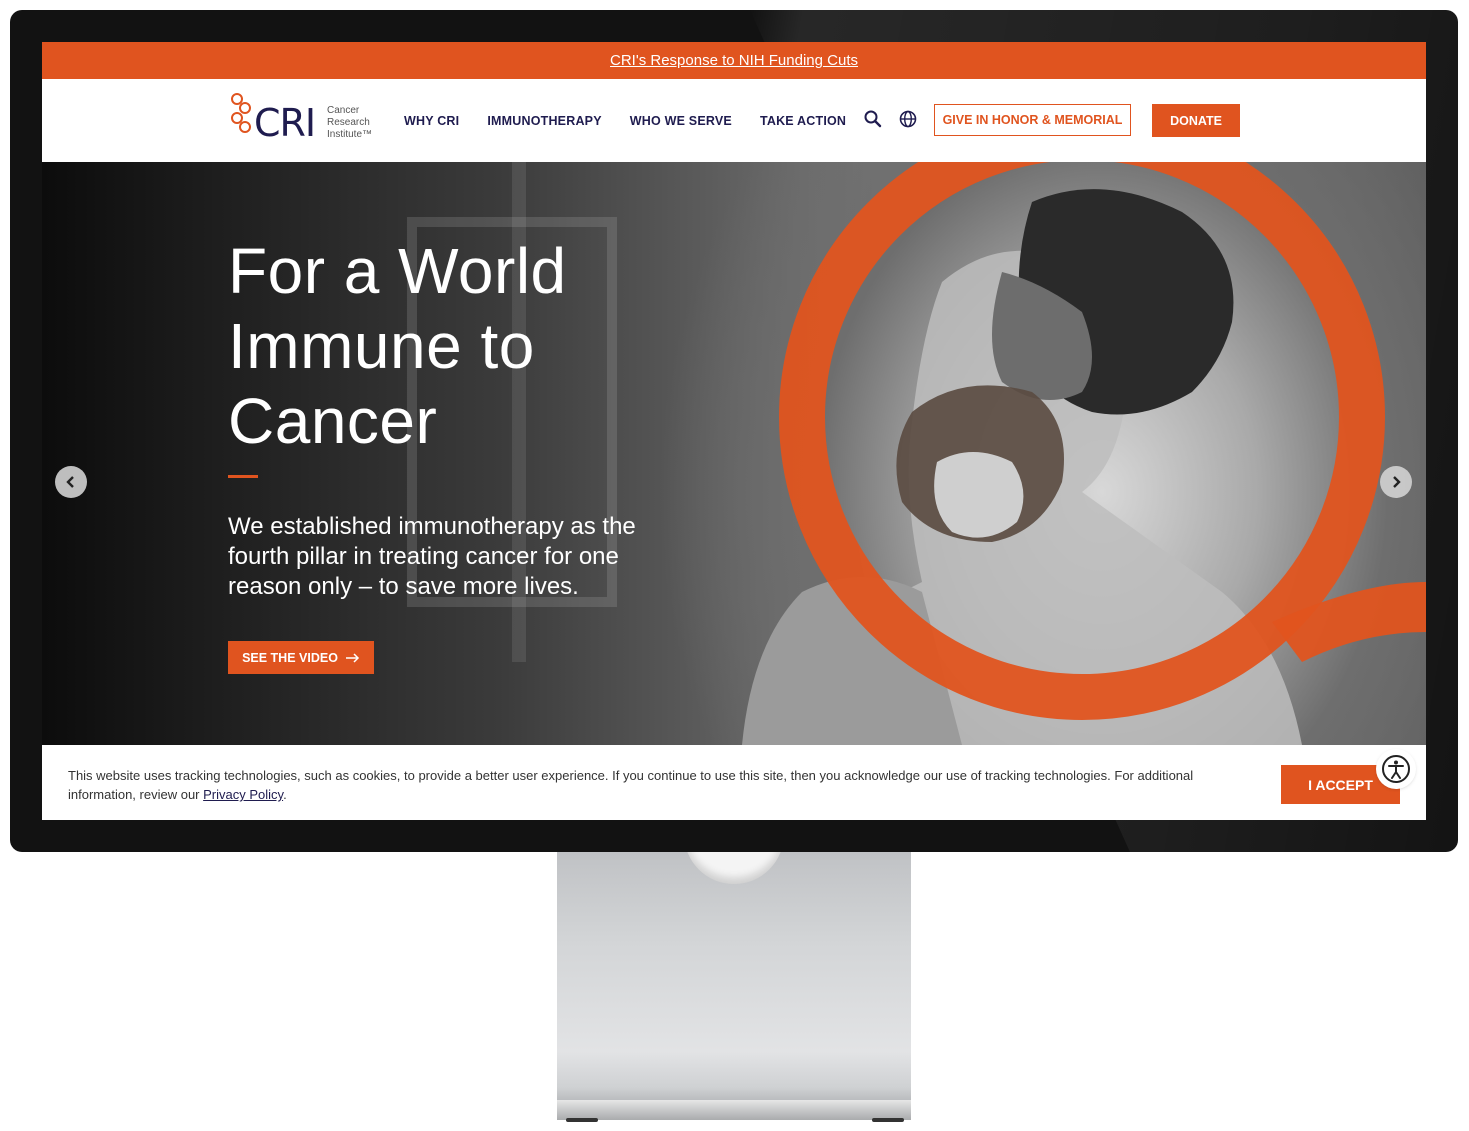 This screenshot has height=1131, width=1469. I want to click on accessibility-icon, so click(1396, 769).